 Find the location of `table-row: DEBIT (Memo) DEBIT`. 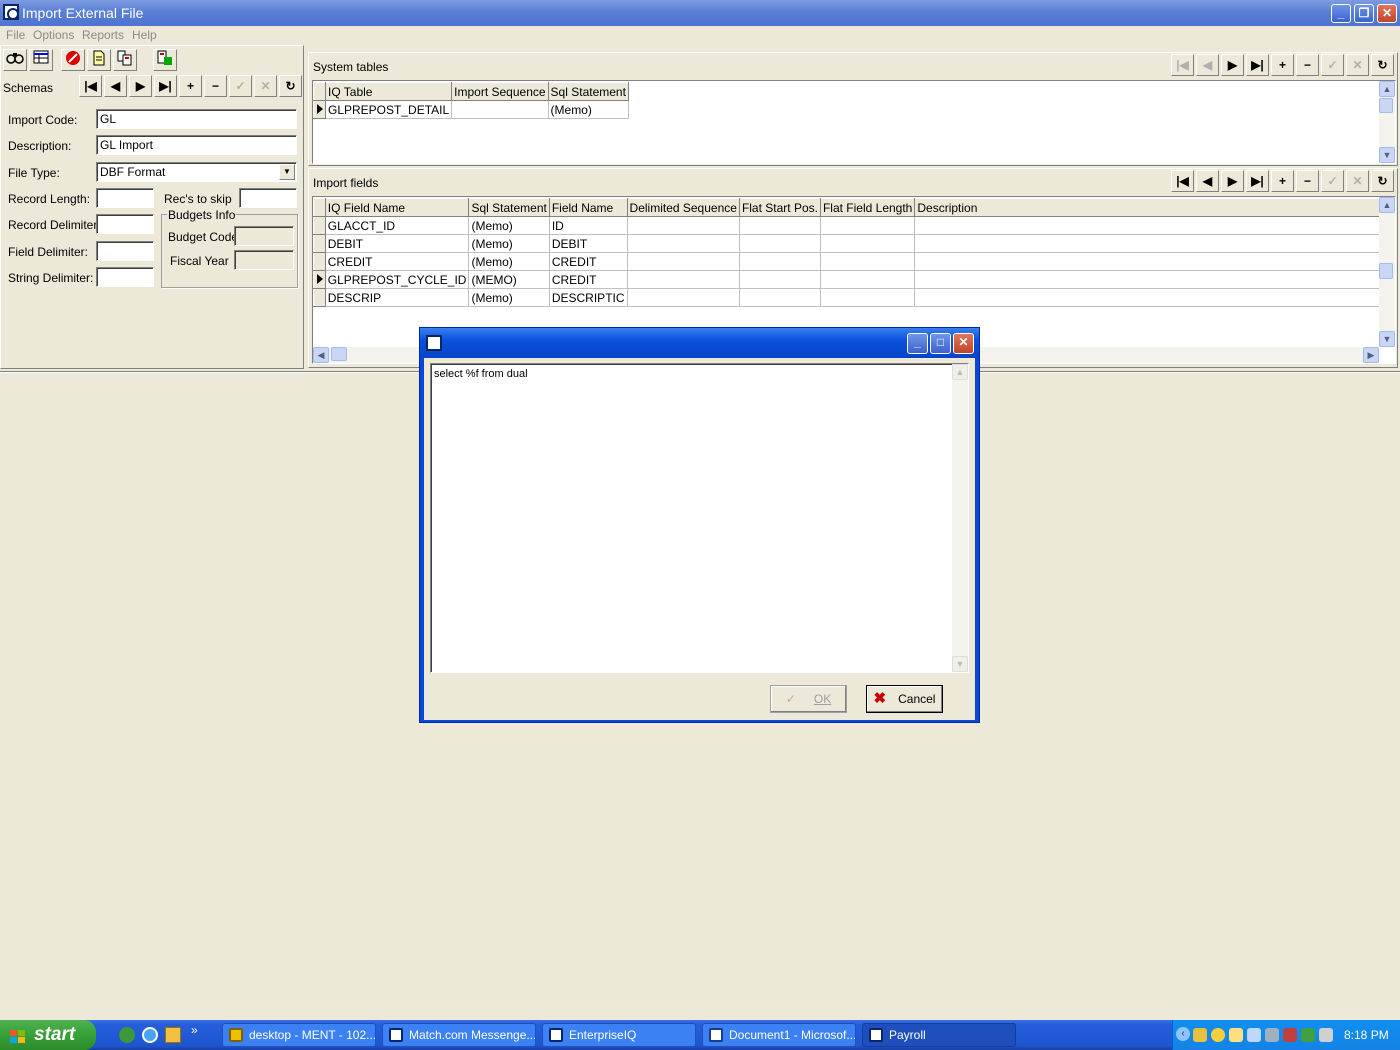

table-row: DEBIT (Memo) DEBIT is located at coordinates (854, 243).